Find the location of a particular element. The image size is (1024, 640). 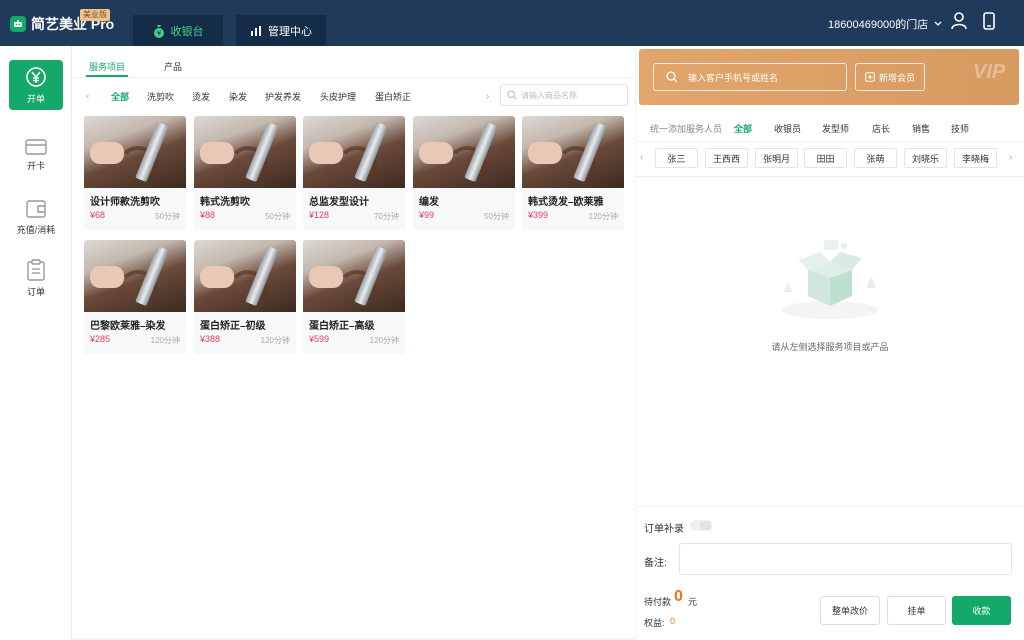

clipboard-icon is located at coordinates (36, 269).